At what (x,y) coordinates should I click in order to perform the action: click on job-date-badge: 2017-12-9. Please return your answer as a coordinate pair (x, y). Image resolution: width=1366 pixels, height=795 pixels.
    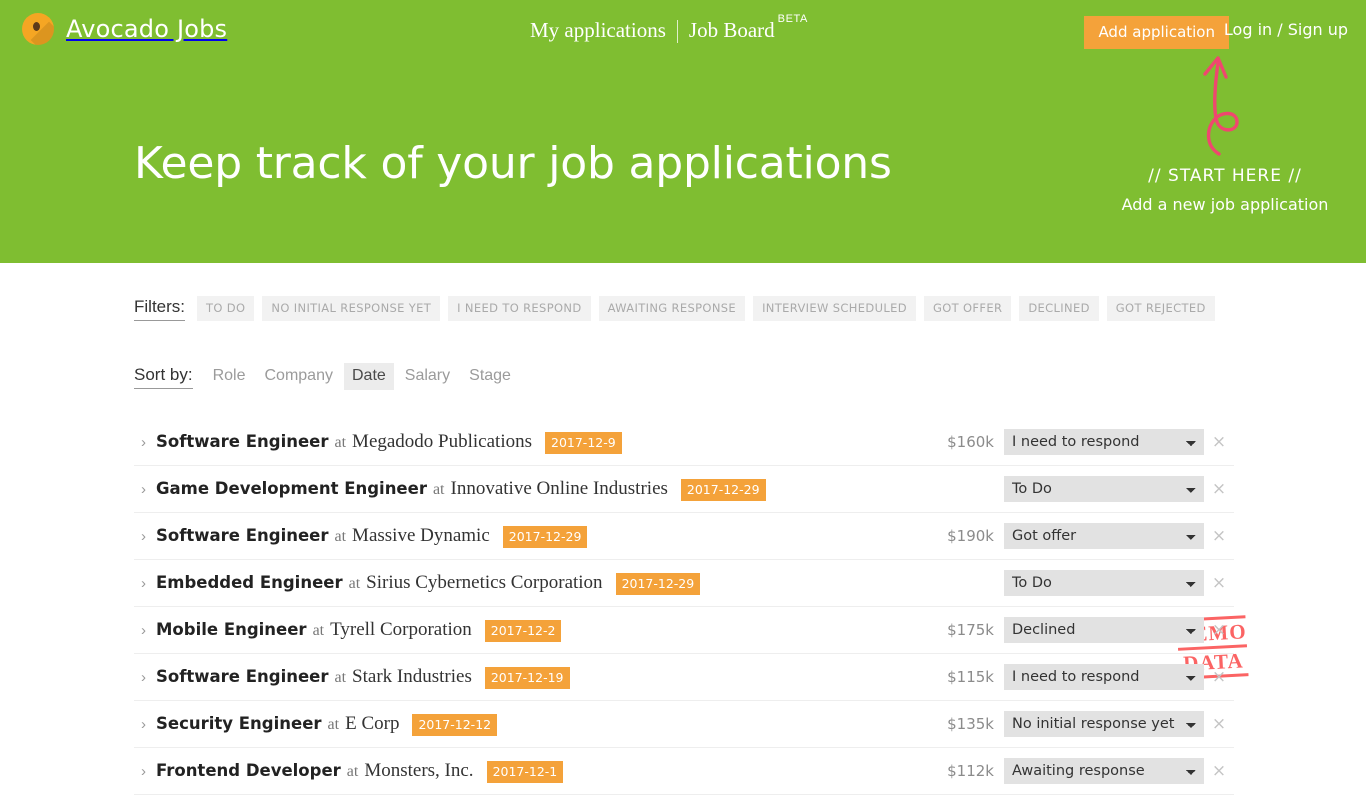
    Looking at the image, I should click on (583, 442).